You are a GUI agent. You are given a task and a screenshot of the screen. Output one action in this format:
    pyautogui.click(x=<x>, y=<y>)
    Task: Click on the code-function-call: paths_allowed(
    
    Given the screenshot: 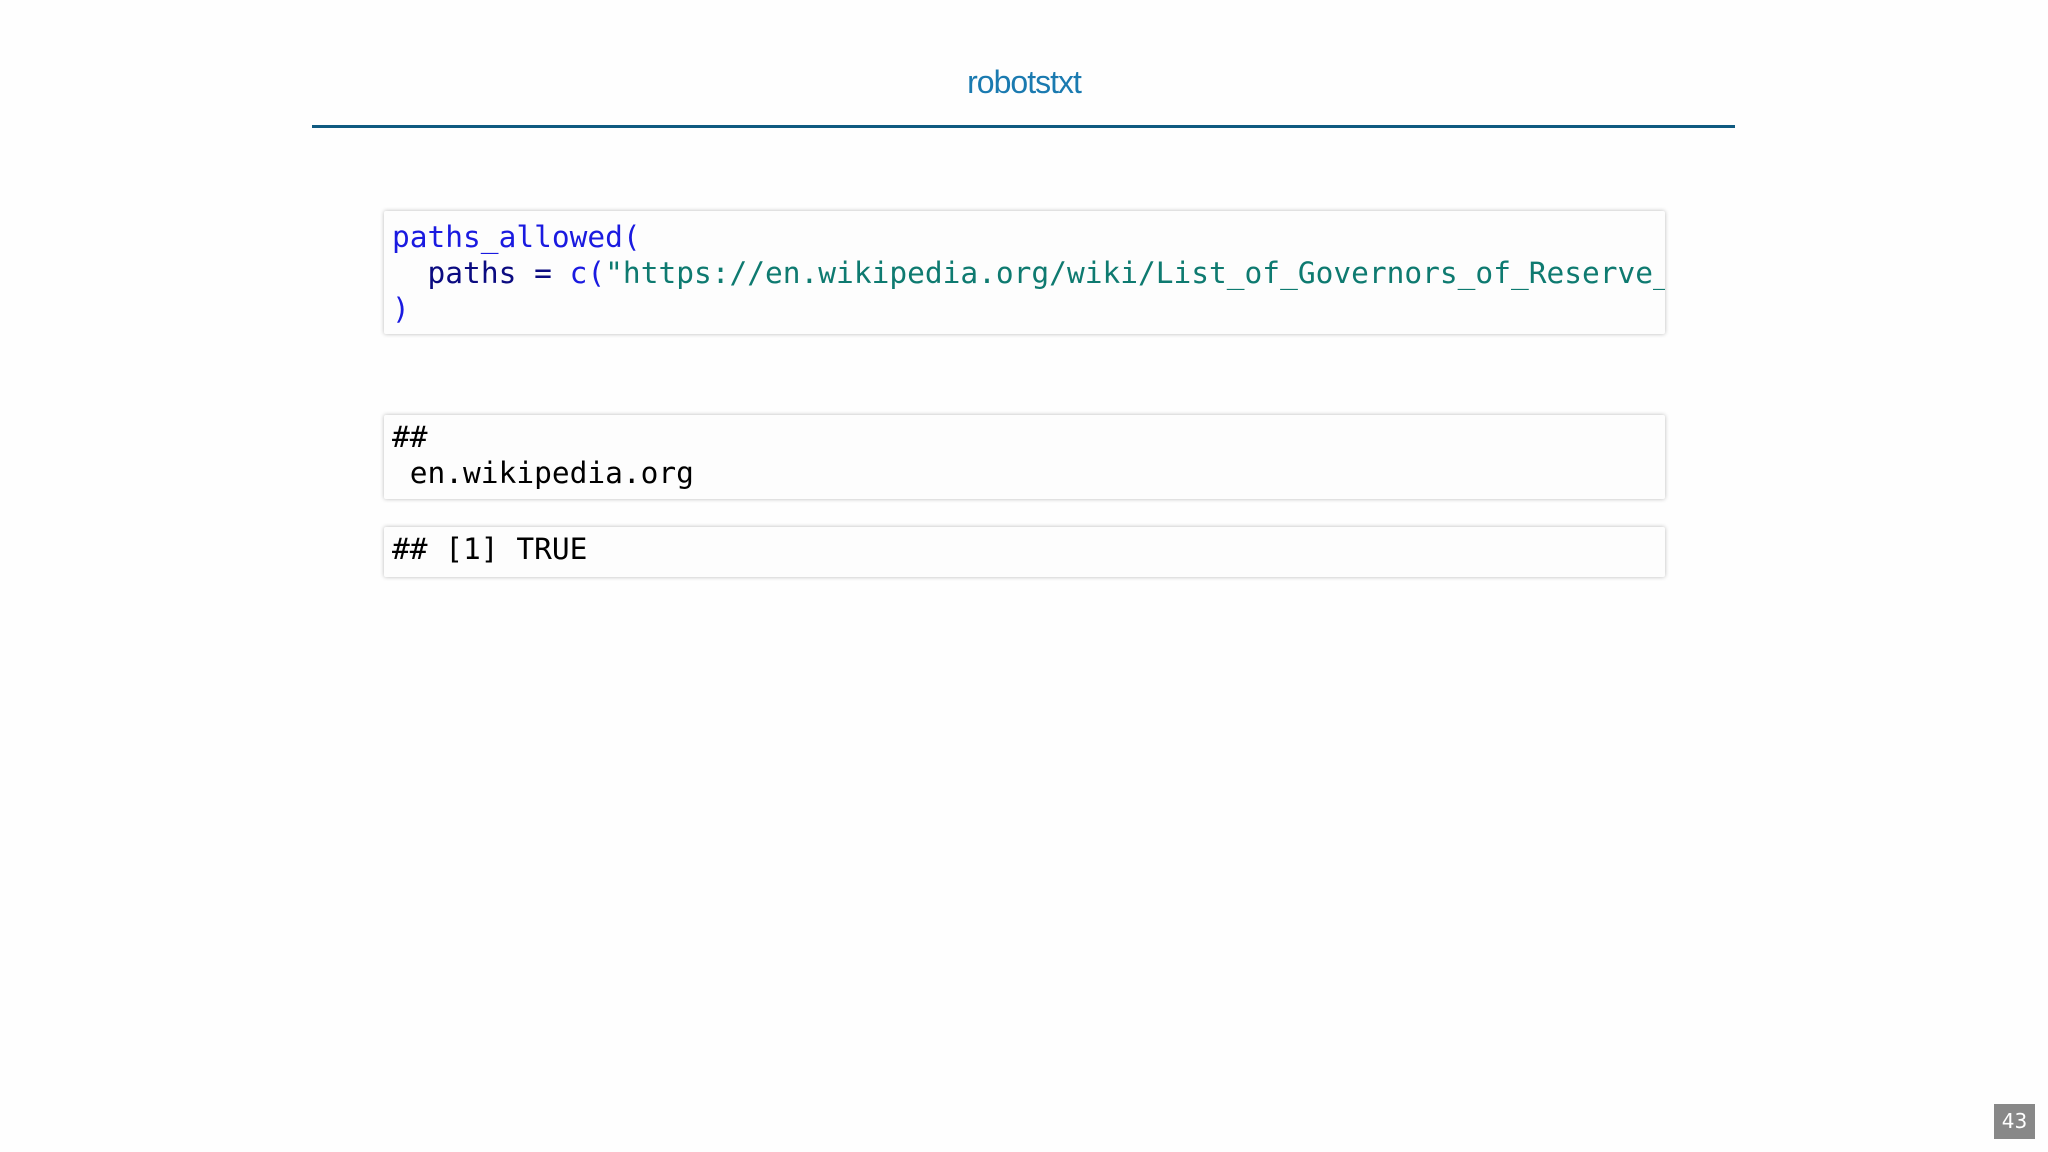 What is the action you would take?
    pyautogui.click(x=516, y=237)
    